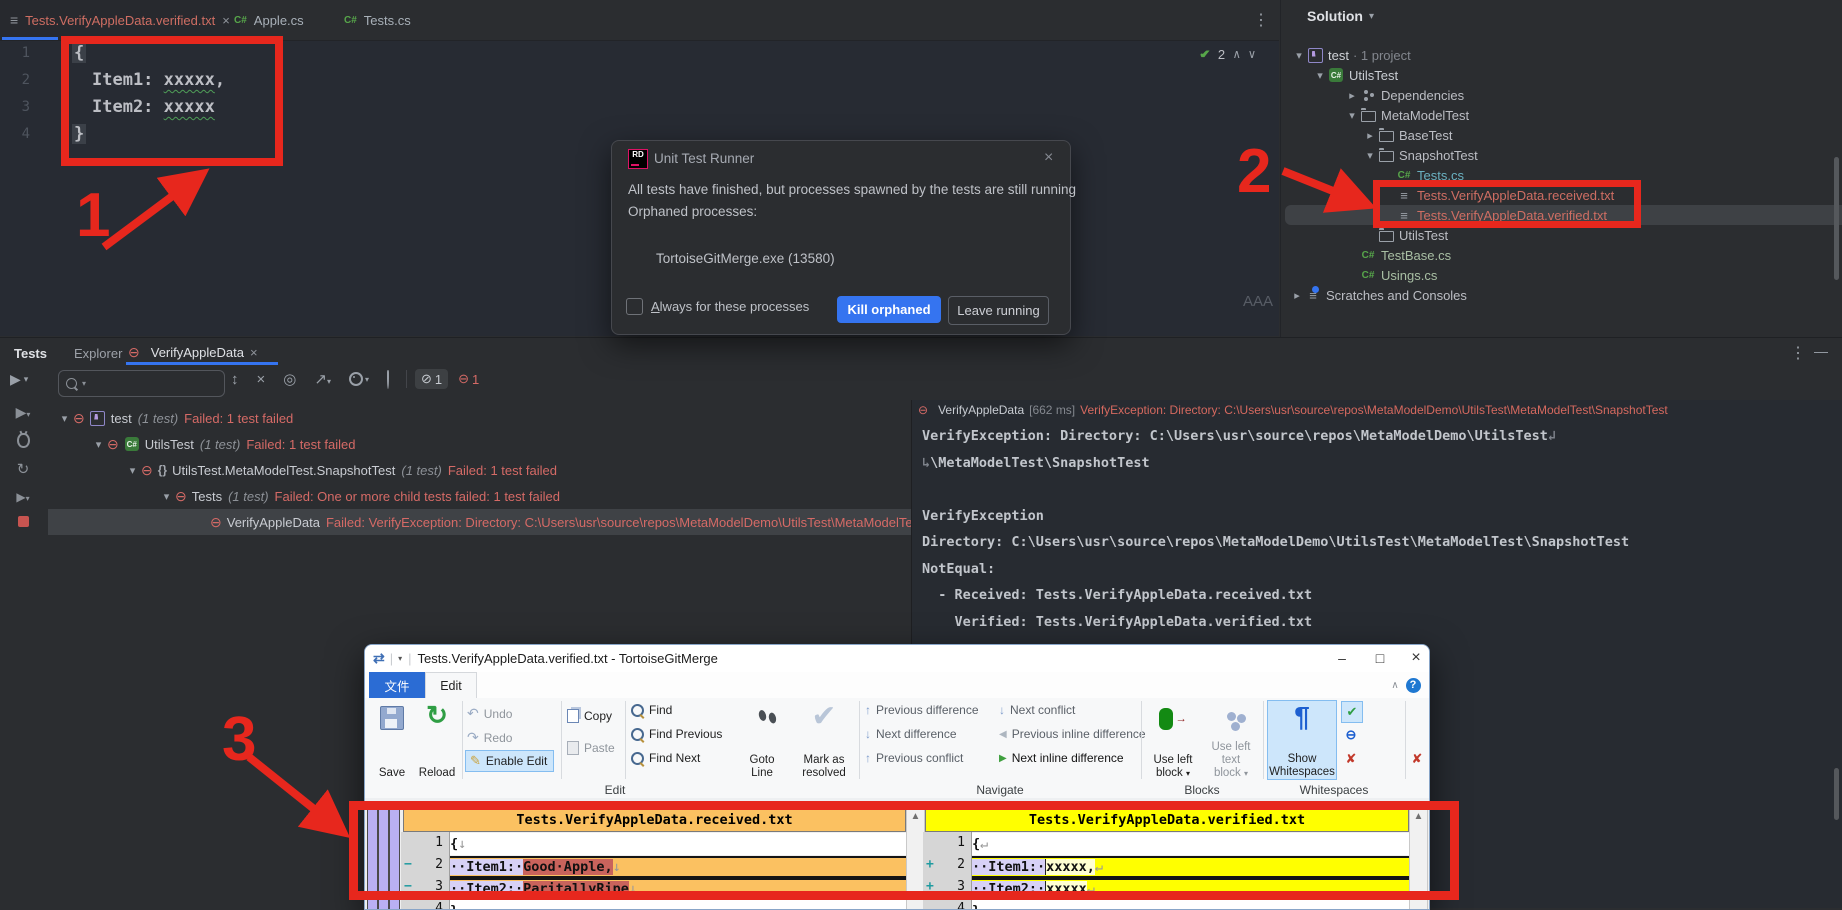  What do you see at coordinates (1413, 685) in the screenshot?
I see `help-icon: ?` at bounding box center [1413, 685].